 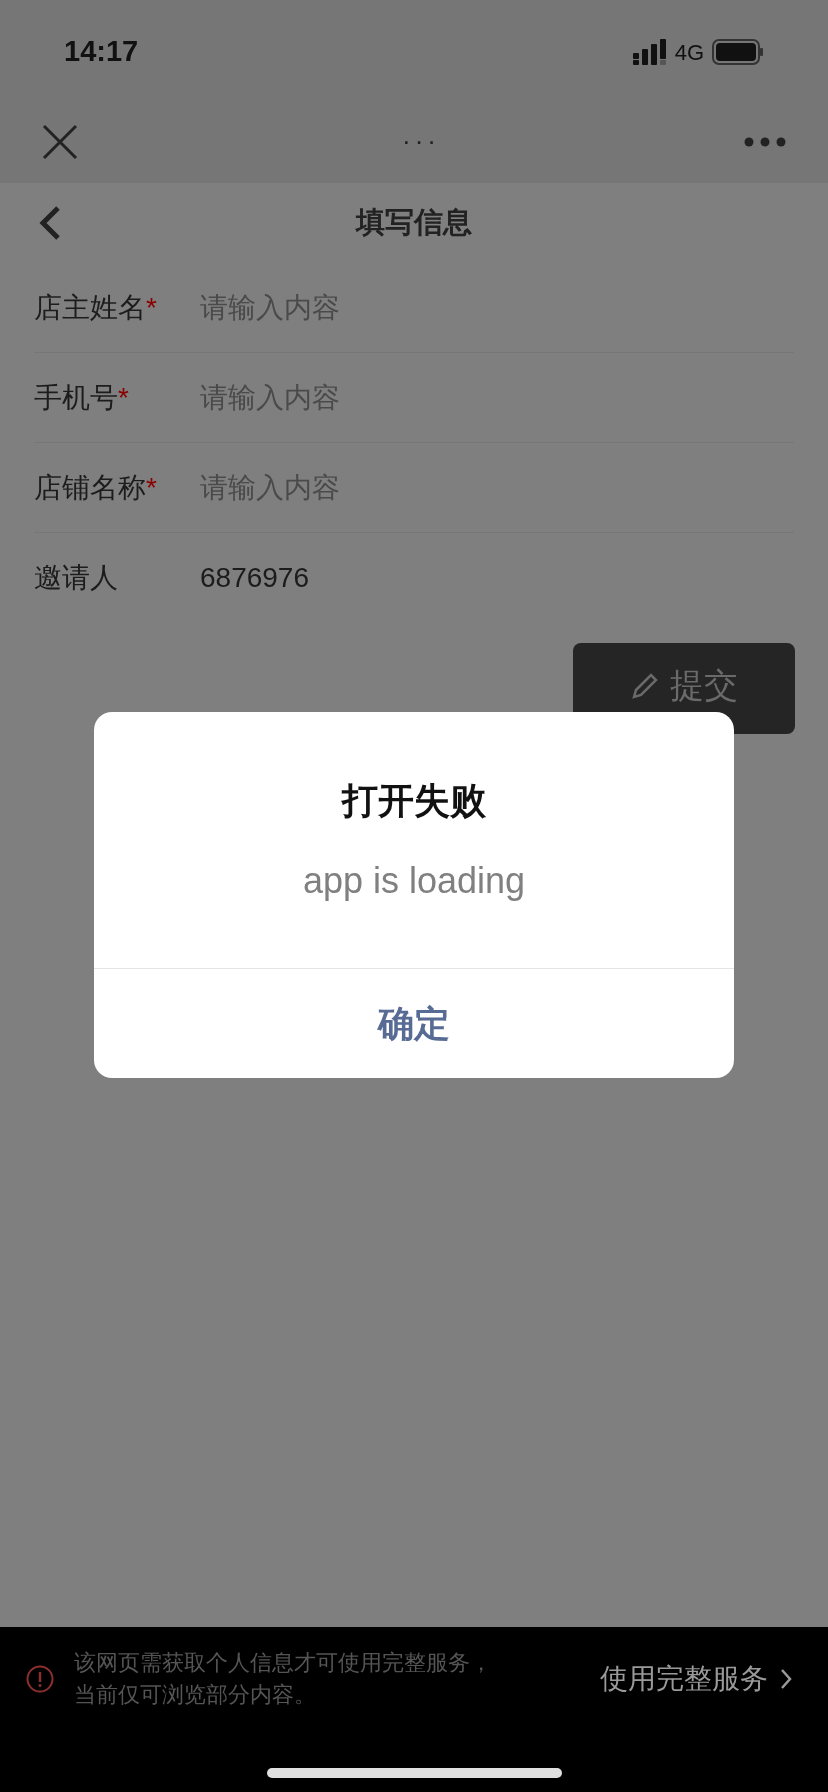 What do you see at coordinates (195, 1695) in the screenshot?
I see `notice-text: 当前仅可浏览部分内容。` at bounding box center [195, 1695].